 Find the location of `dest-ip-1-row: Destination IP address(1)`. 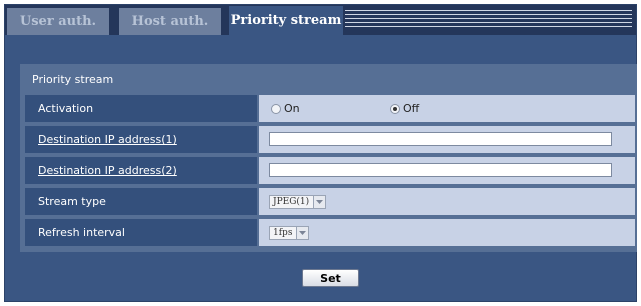

dest-ip-1-row: Destination IP address(1) is located at coordinates (330, 139).